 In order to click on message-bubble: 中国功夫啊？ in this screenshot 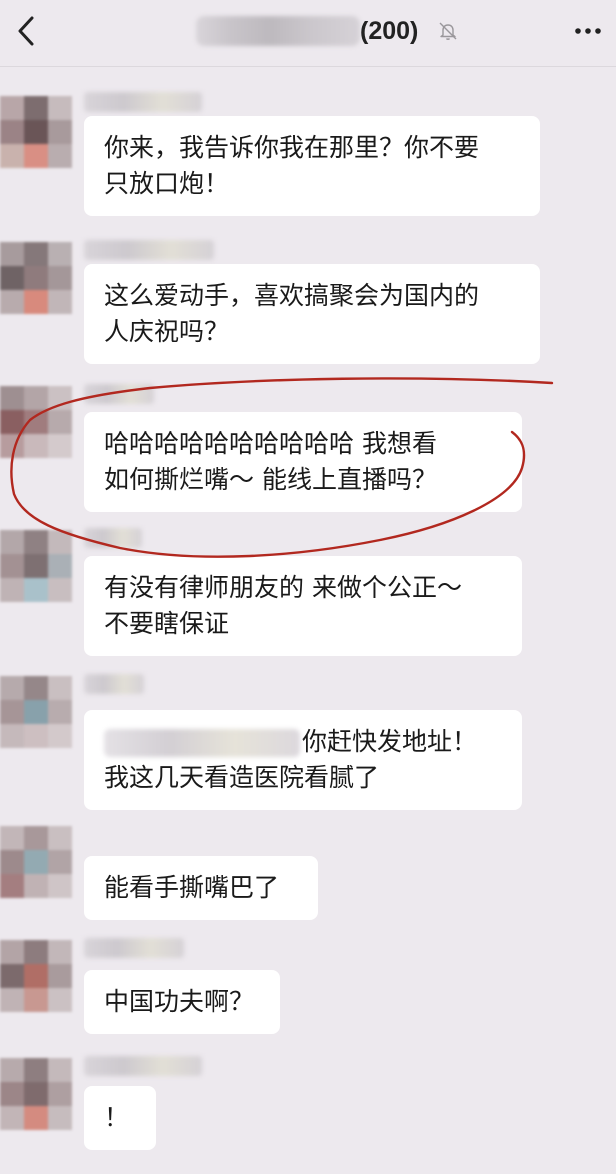, I will do `click(182, 1002)`.